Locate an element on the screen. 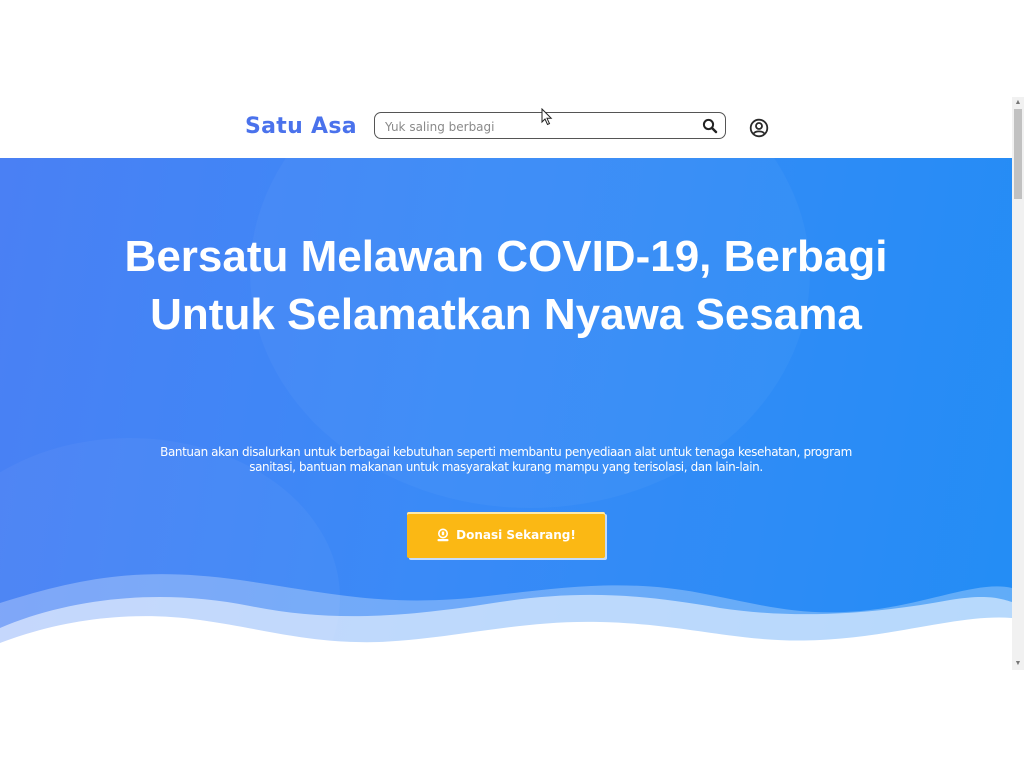  scroll-up-arrow-icon: ▲ is located at coordinates (1018, 103).